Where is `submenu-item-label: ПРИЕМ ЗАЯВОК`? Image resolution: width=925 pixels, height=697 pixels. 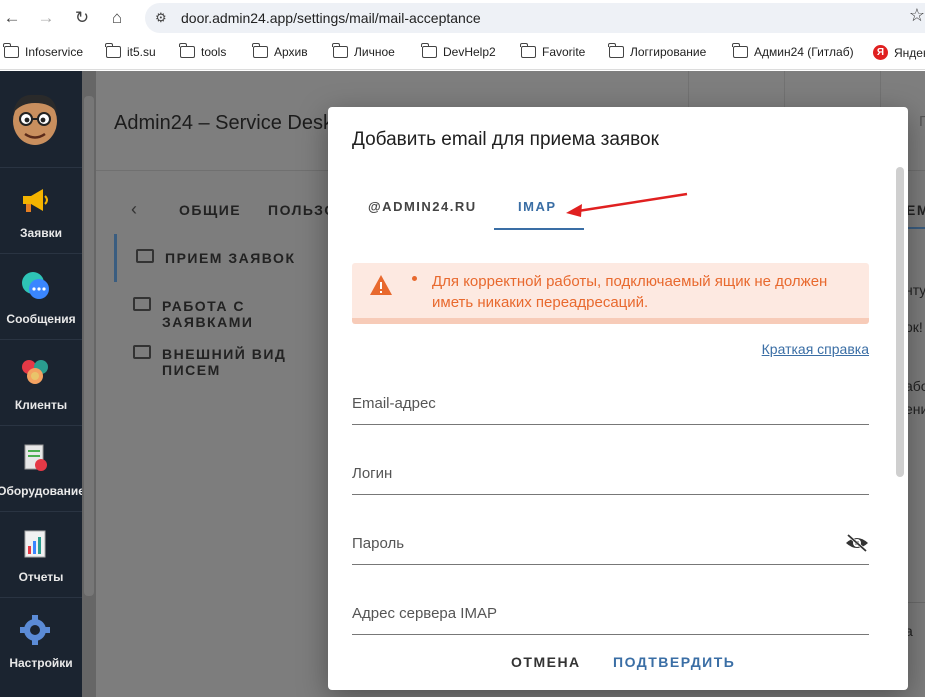 submenu-item-label: ПРИЕМ ЗАЯВОК is located at coordinates (230, 258).